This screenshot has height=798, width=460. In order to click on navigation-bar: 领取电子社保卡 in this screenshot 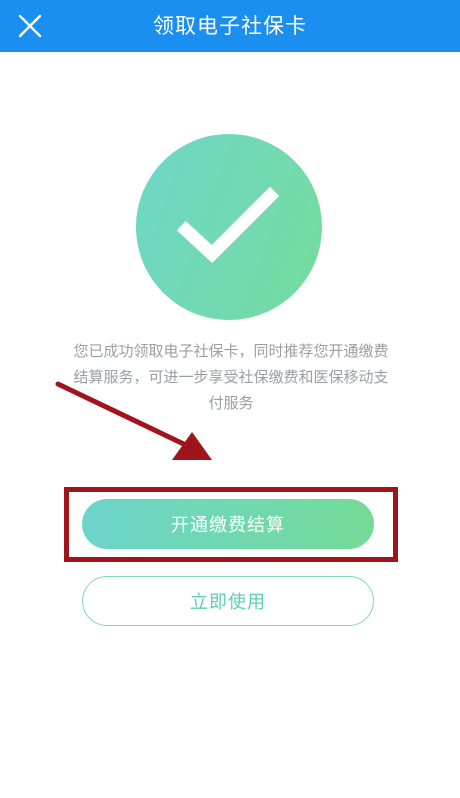, I will do `click(230, 26)`.